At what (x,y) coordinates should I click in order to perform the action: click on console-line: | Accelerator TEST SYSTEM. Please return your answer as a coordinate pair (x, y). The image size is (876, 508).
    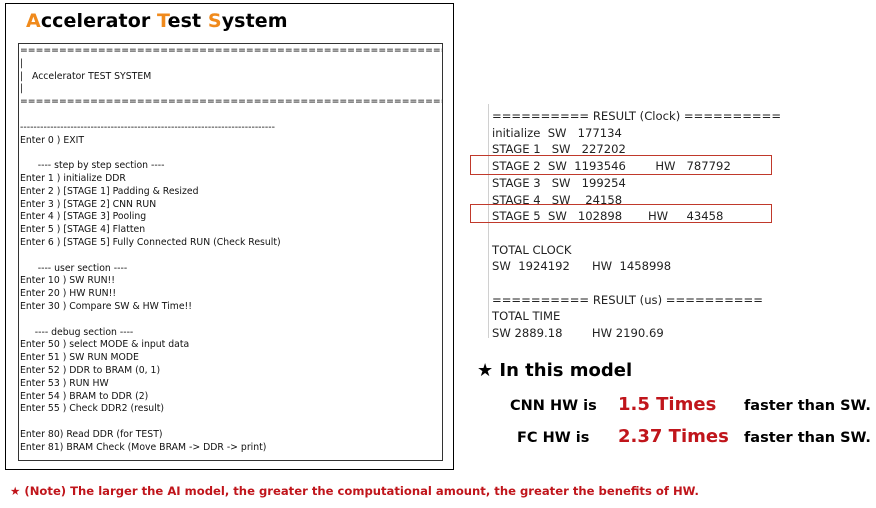
    Looking at the image, I should click on (86, 76).